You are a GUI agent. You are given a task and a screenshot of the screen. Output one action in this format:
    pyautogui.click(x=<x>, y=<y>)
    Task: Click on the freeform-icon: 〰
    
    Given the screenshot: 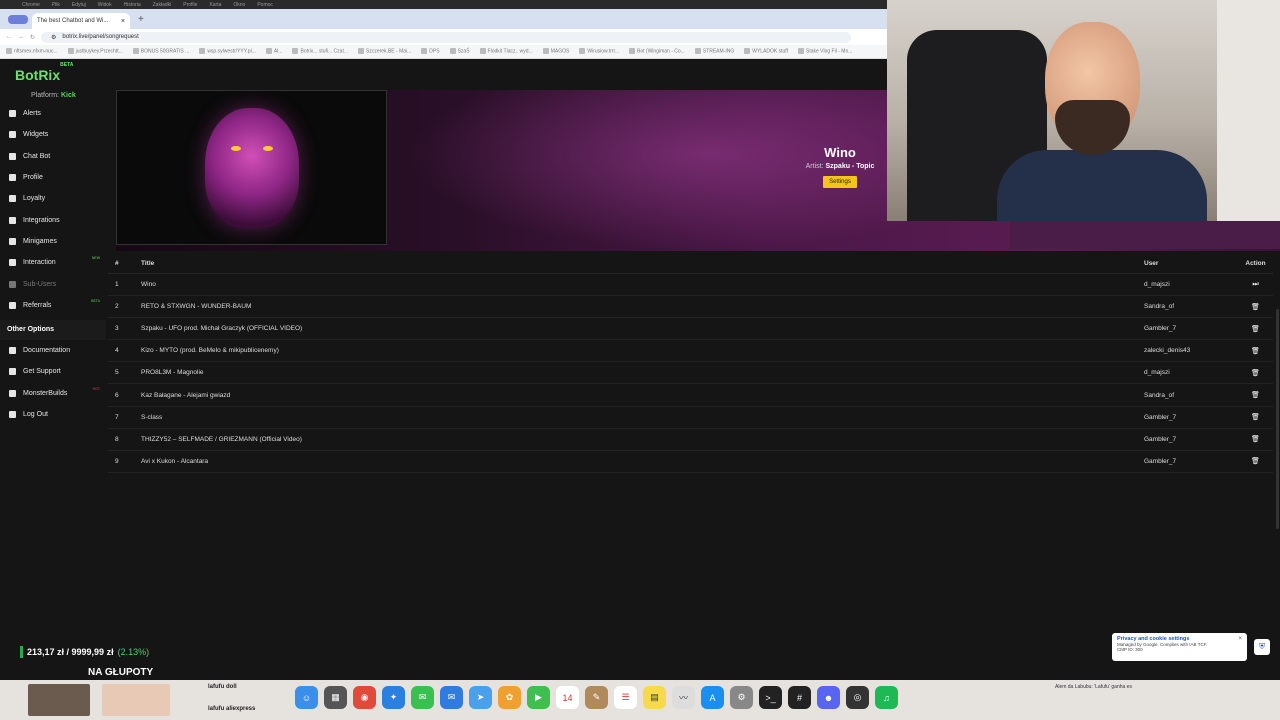 What is the action you would take?
    pyautogui.click(x=683, y=697)
    